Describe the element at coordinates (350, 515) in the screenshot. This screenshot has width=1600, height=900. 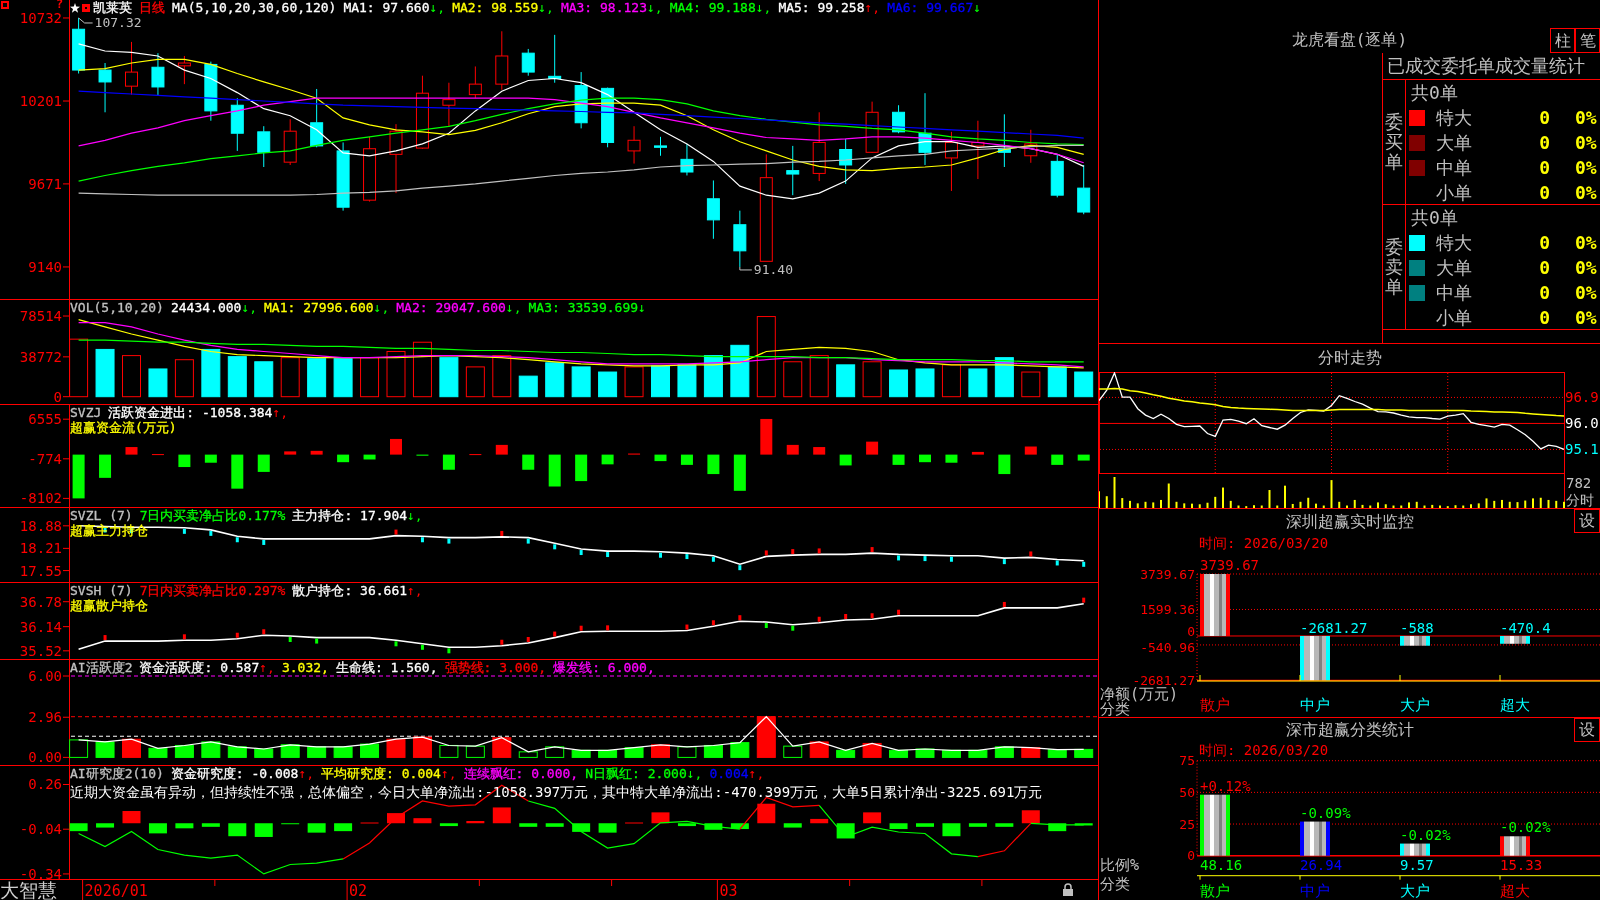
I see `legend-text: 主力持仓: 17.904` at that location.